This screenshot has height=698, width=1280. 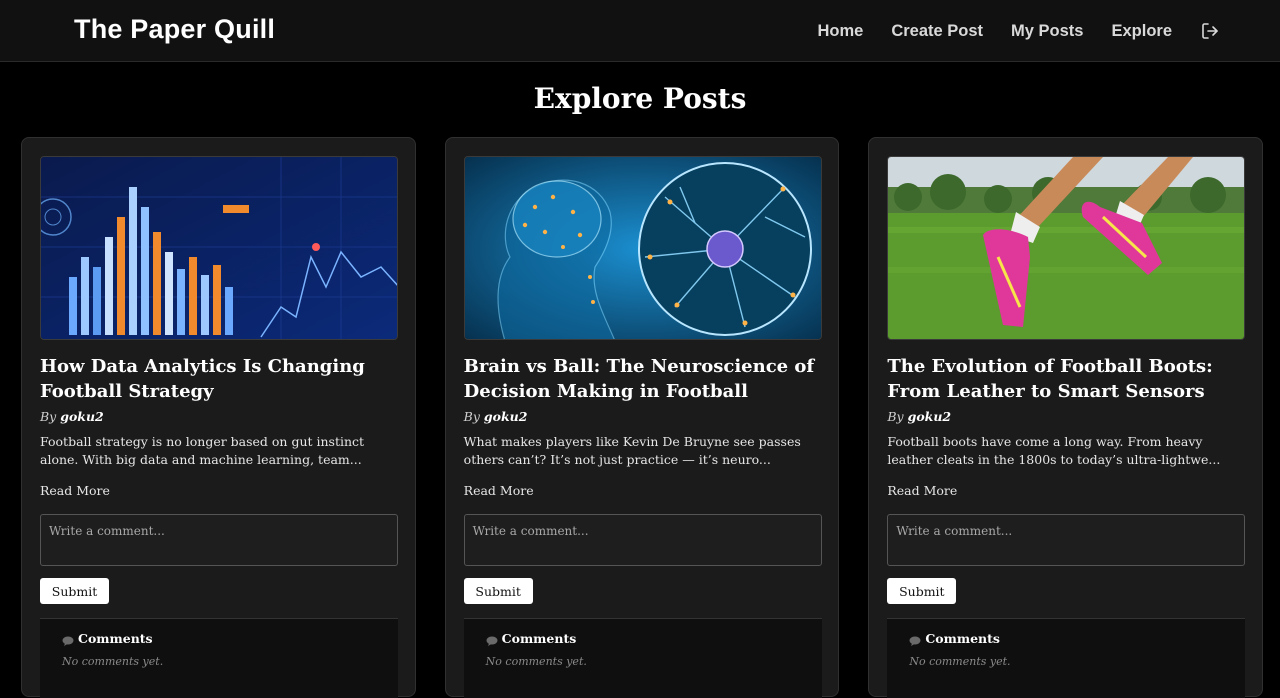 What do you see at coordinates (219, 248) in the screenshot?
I see `data-analytics-chart-image` at bounding box center [219, 248].